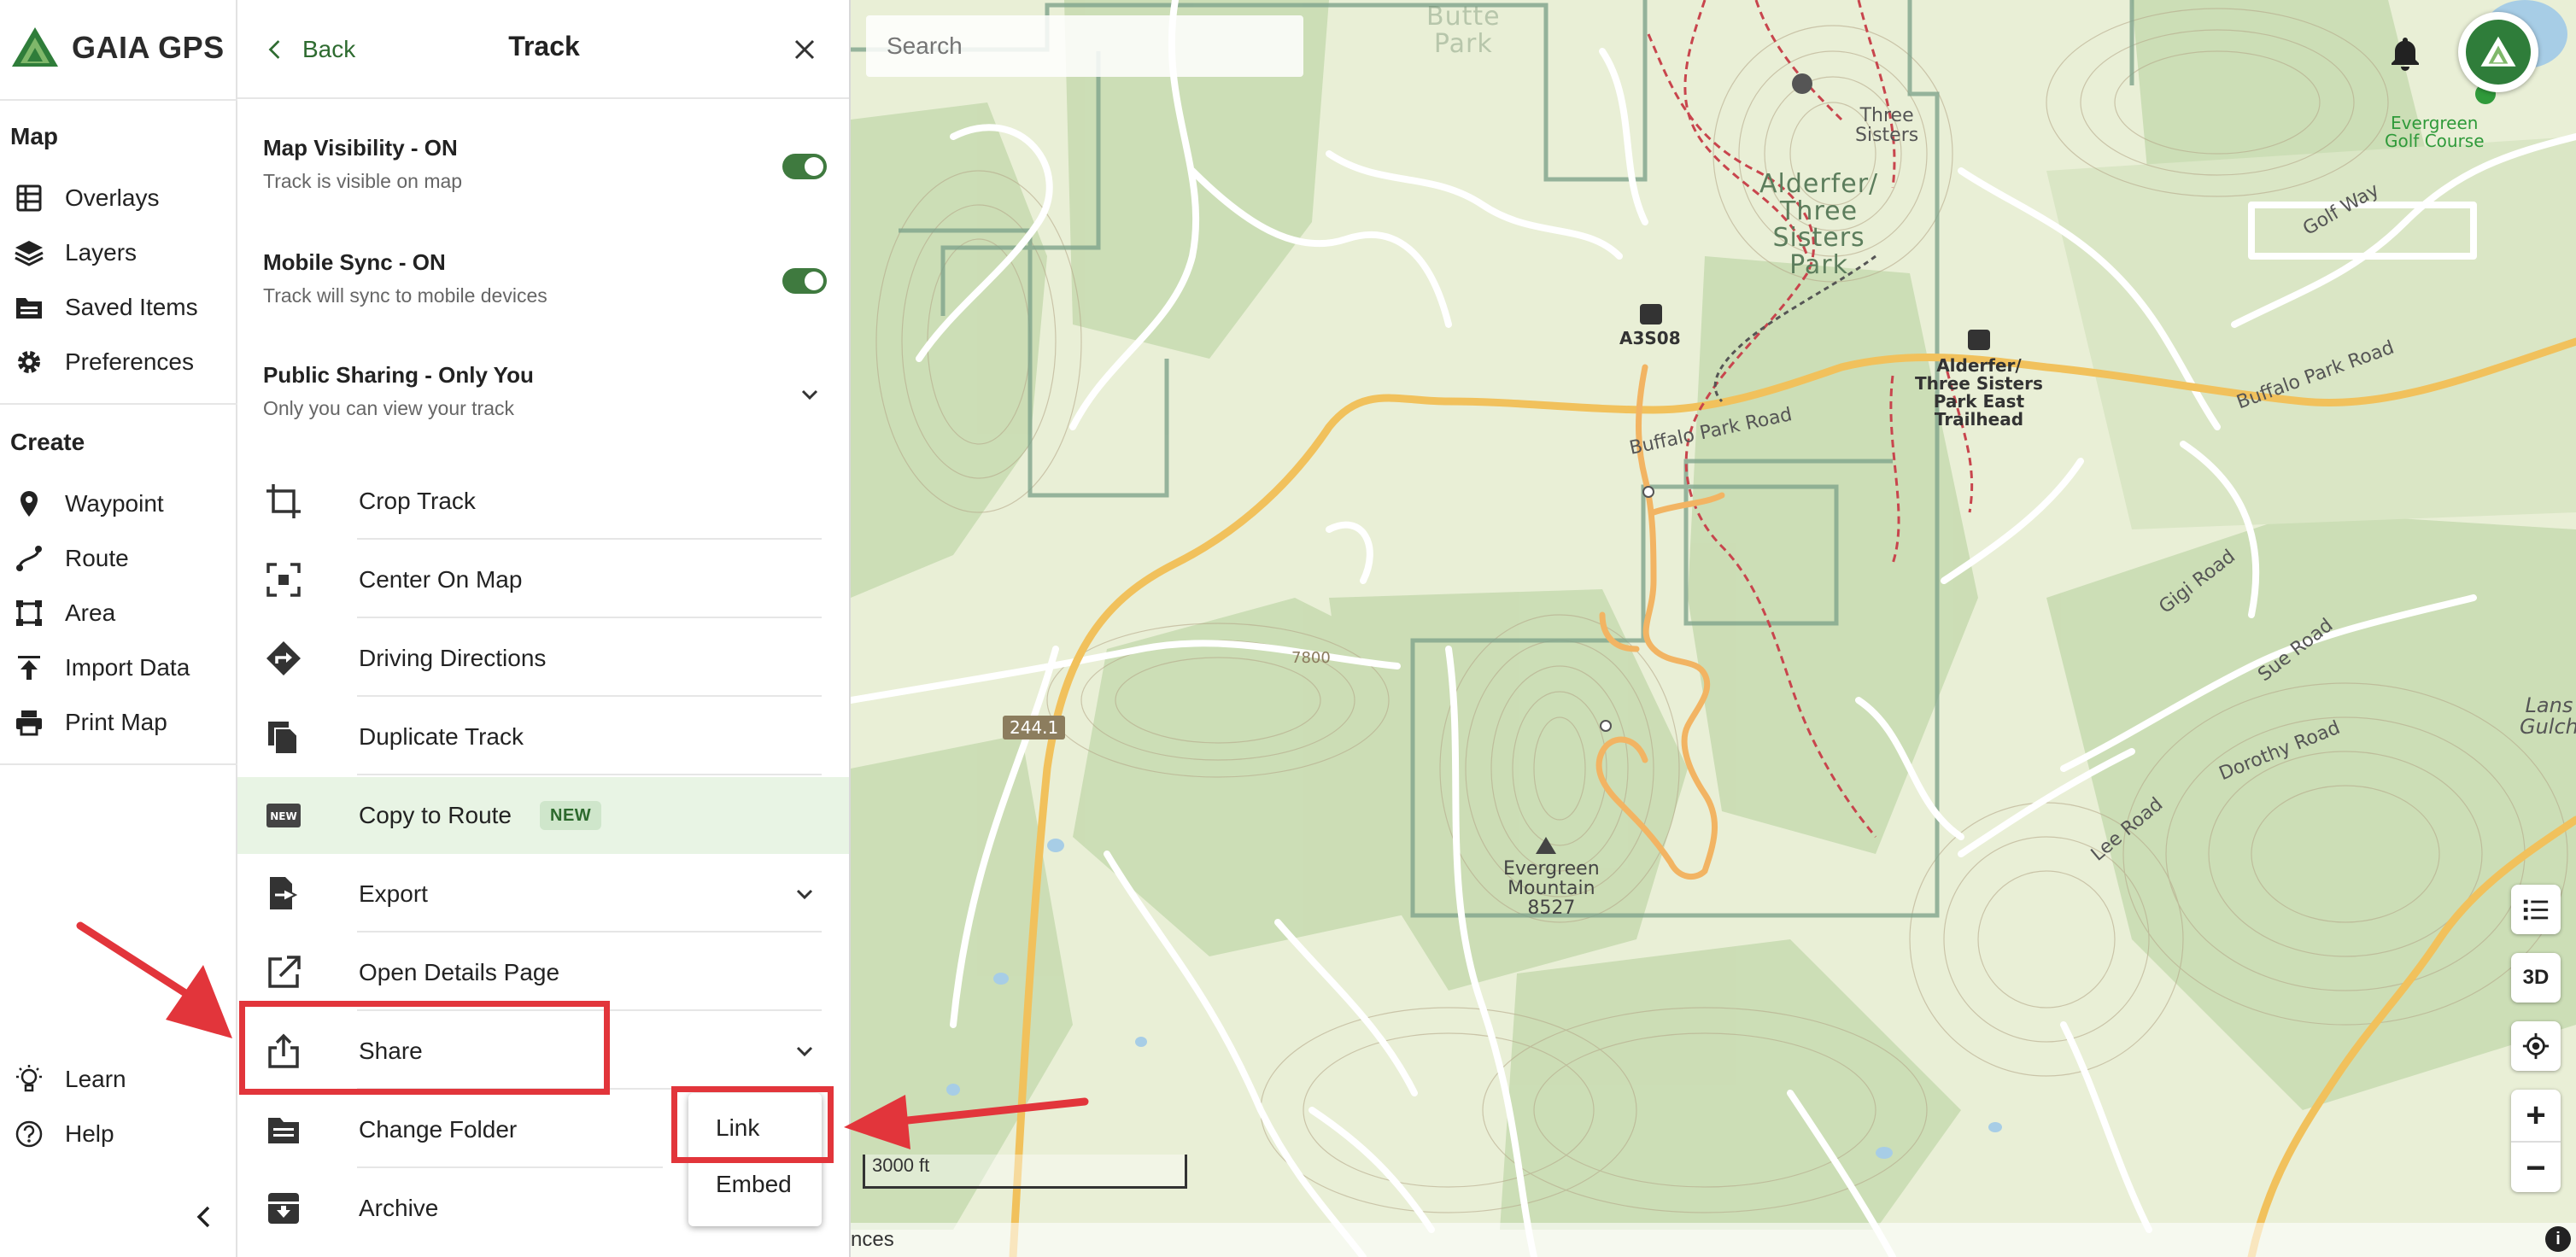  What do you see at coordinates (29, 722) in the screenshot?
I see `printer-icon` at bounding box center [29, 722].